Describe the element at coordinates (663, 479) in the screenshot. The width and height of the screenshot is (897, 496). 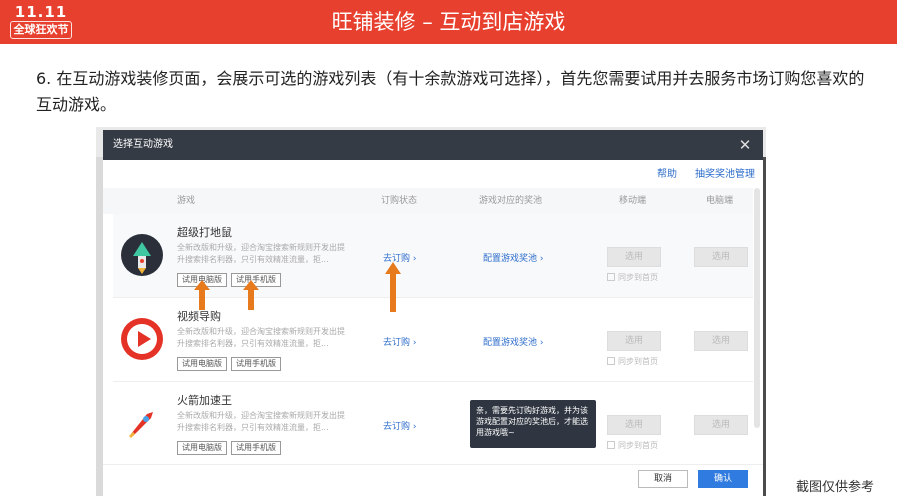
I see `cancel-button: 取消` at that location.